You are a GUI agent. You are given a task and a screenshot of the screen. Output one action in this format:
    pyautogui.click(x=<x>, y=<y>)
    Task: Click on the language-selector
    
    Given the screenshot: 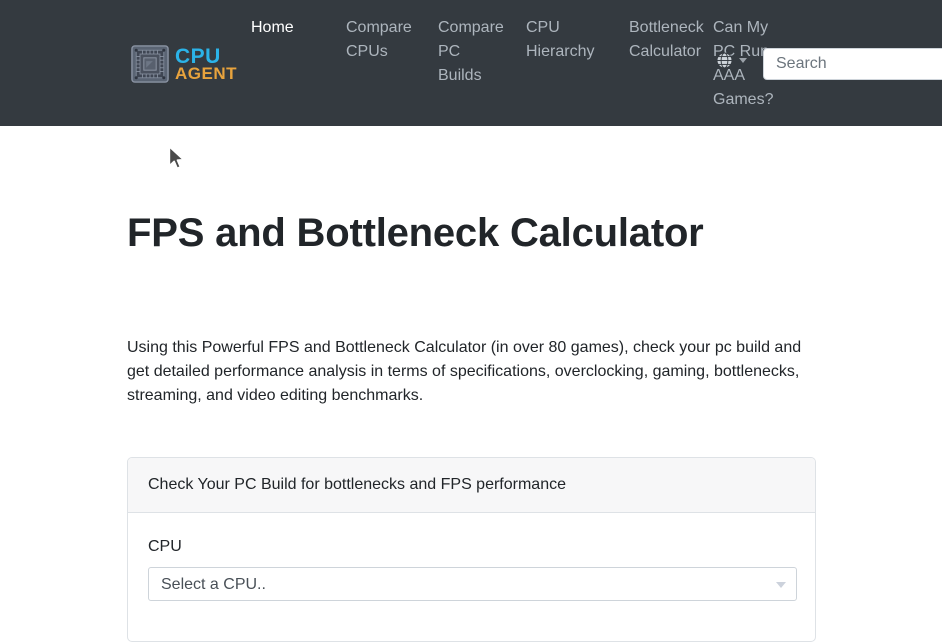 What is the action you would take?
    pyautogui.click(x=731, y=60)
    